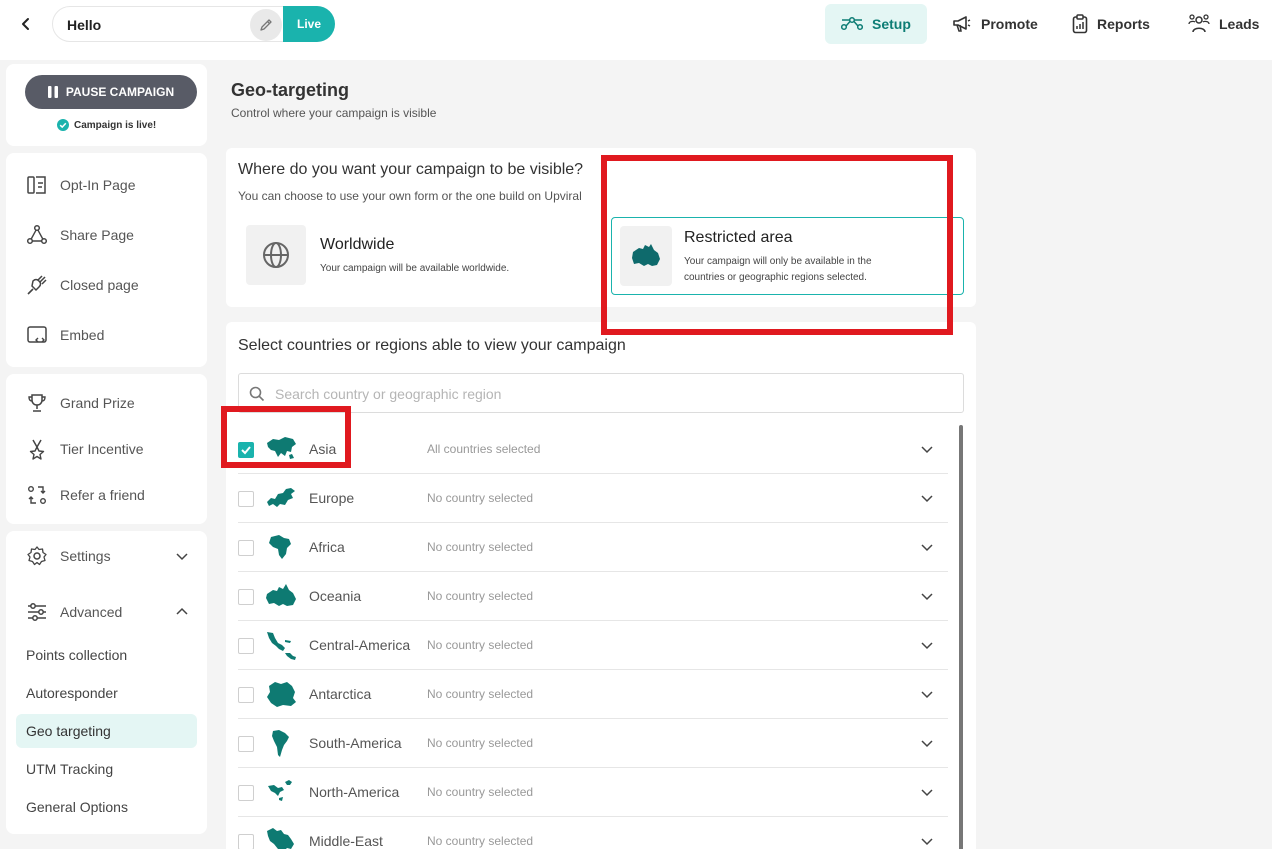 The width and height of the screenshot is (1272, 849). I want to click on region-name: Antarctica, so click(340, 694).